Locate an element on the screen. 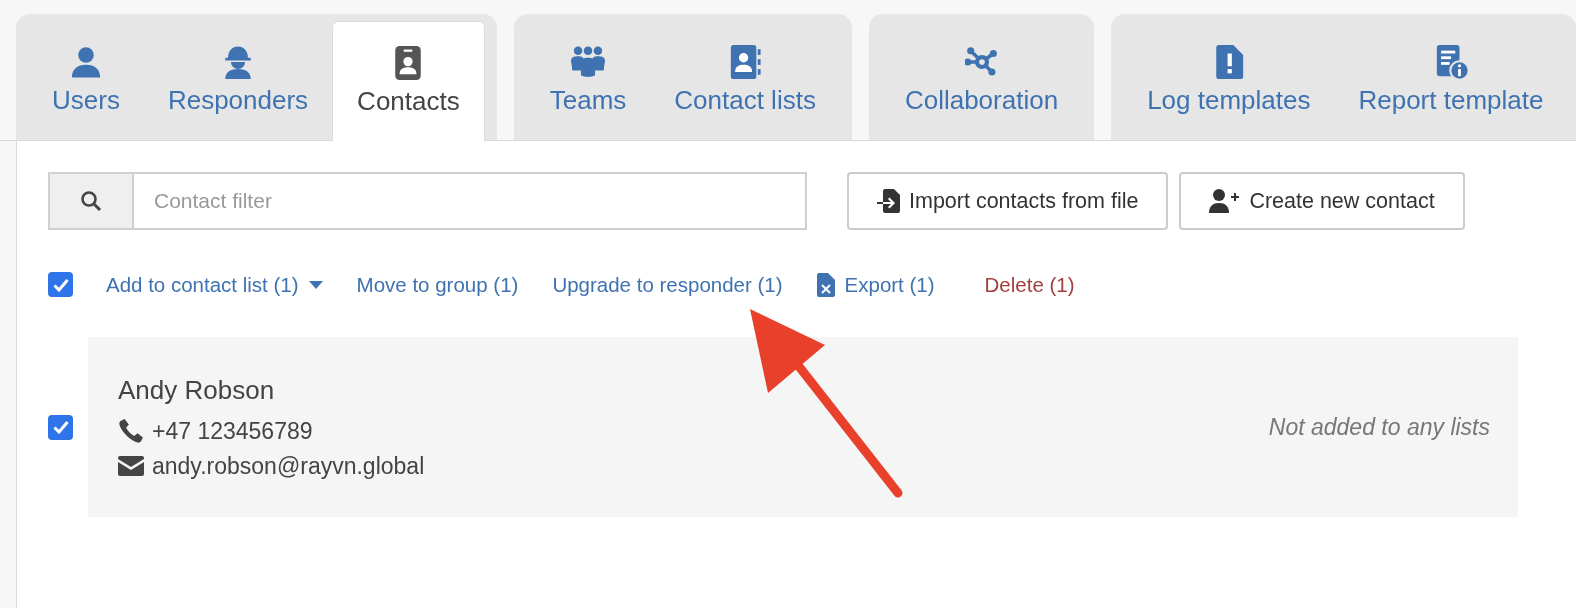 This screenshot has height=608, width=1576. email-address: andy.robson@rayvn.global is located at coordinates (288, 466).